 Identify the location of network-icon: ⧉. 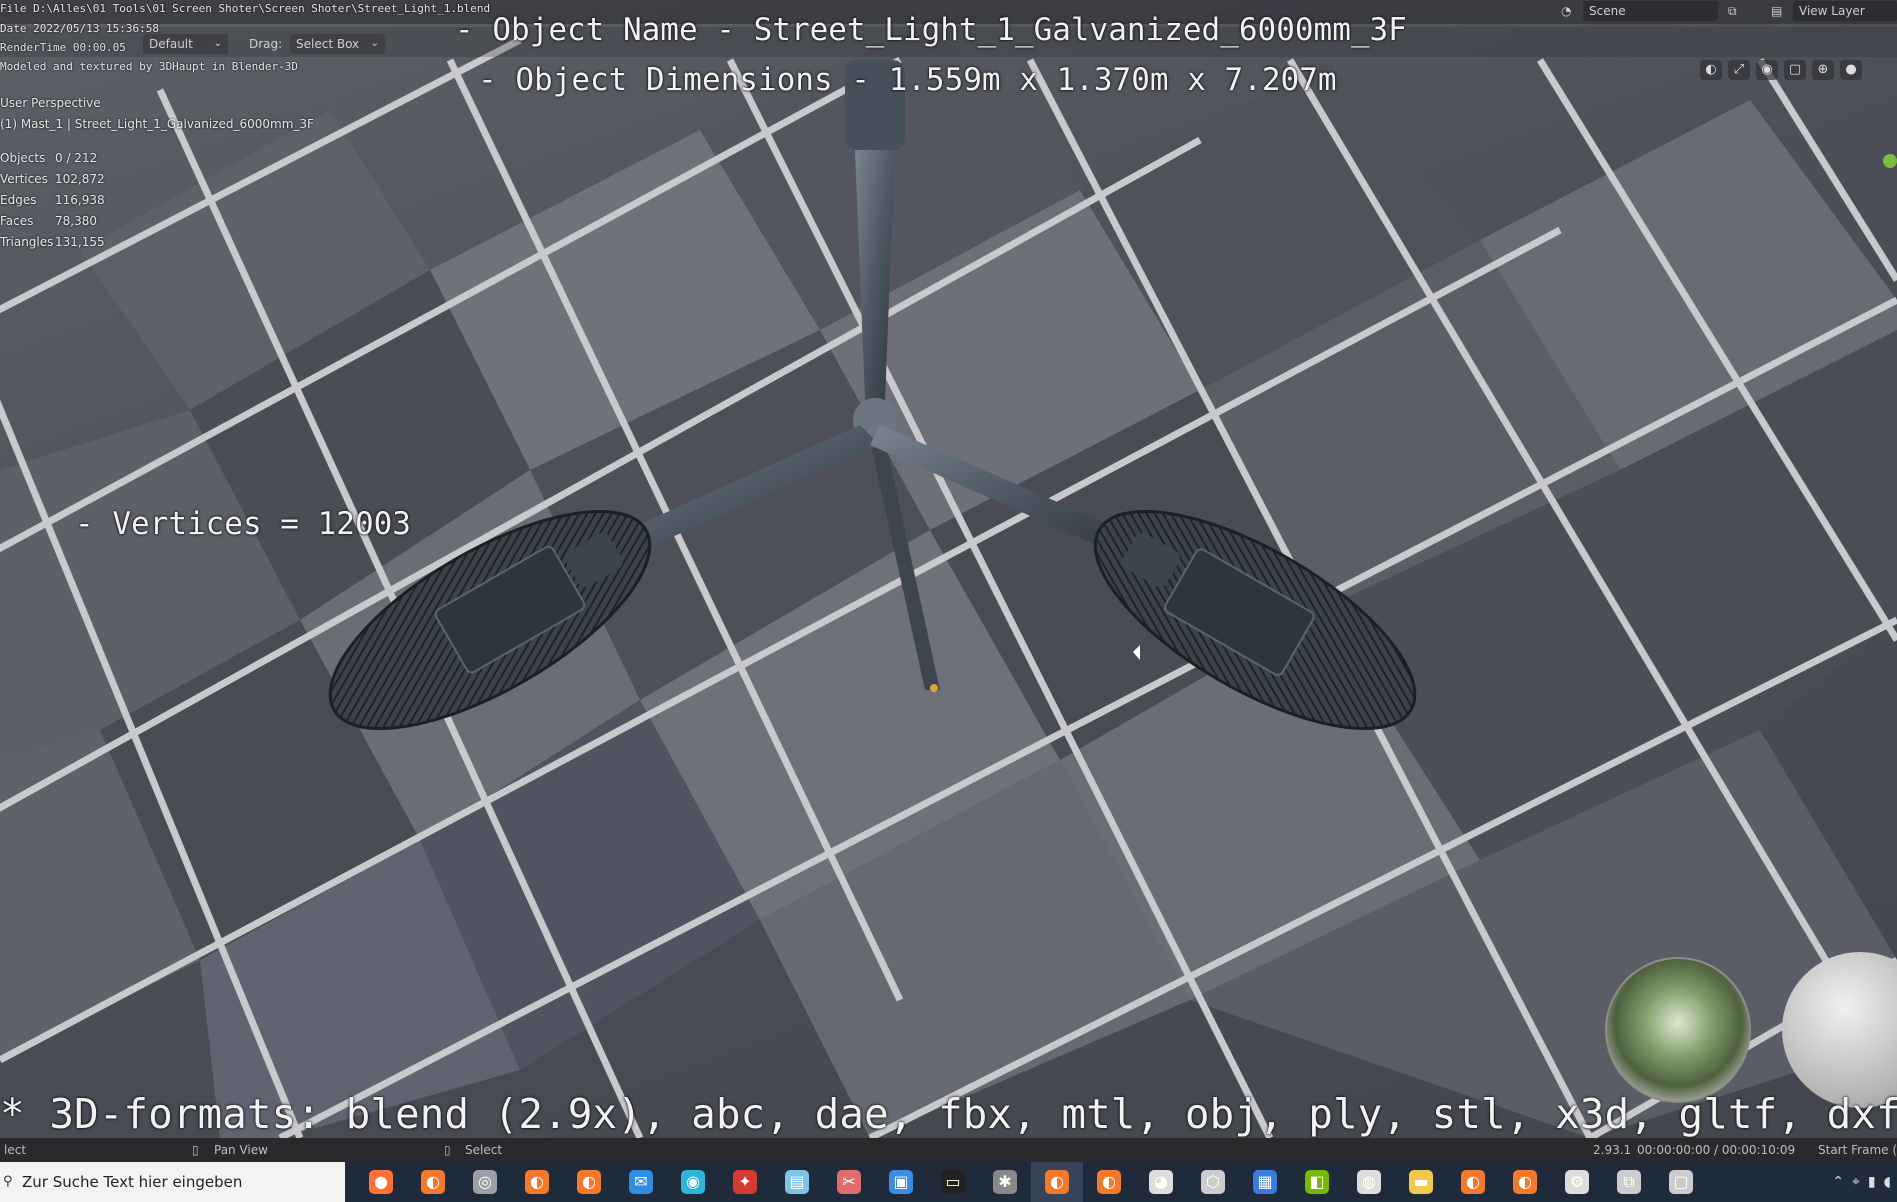
(1629, 1182).